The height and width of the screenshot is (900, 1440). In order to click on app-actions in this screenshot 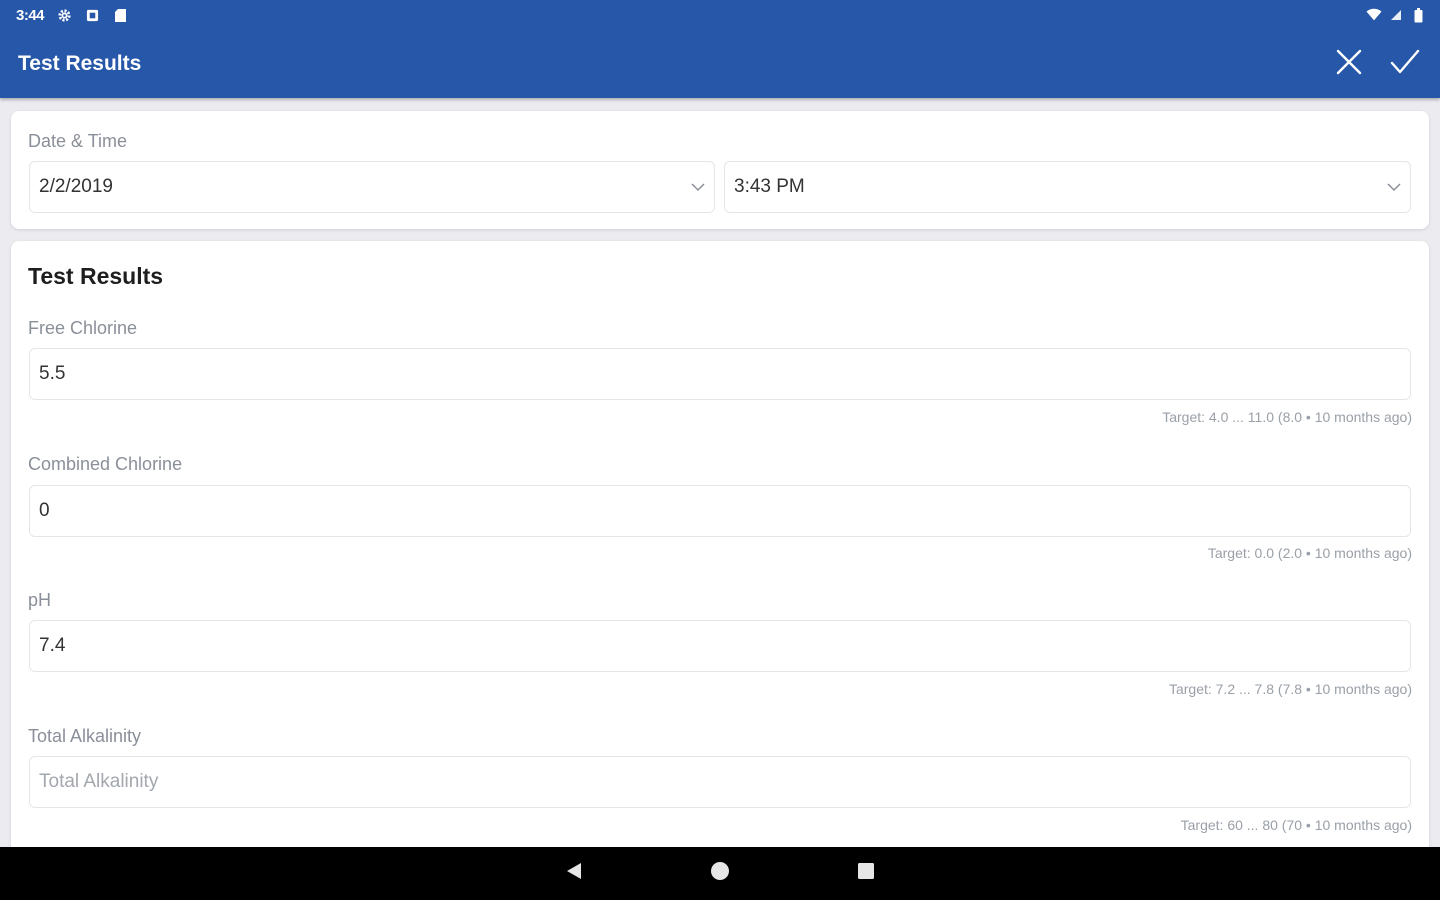, I will do `click(1377, 64)`.